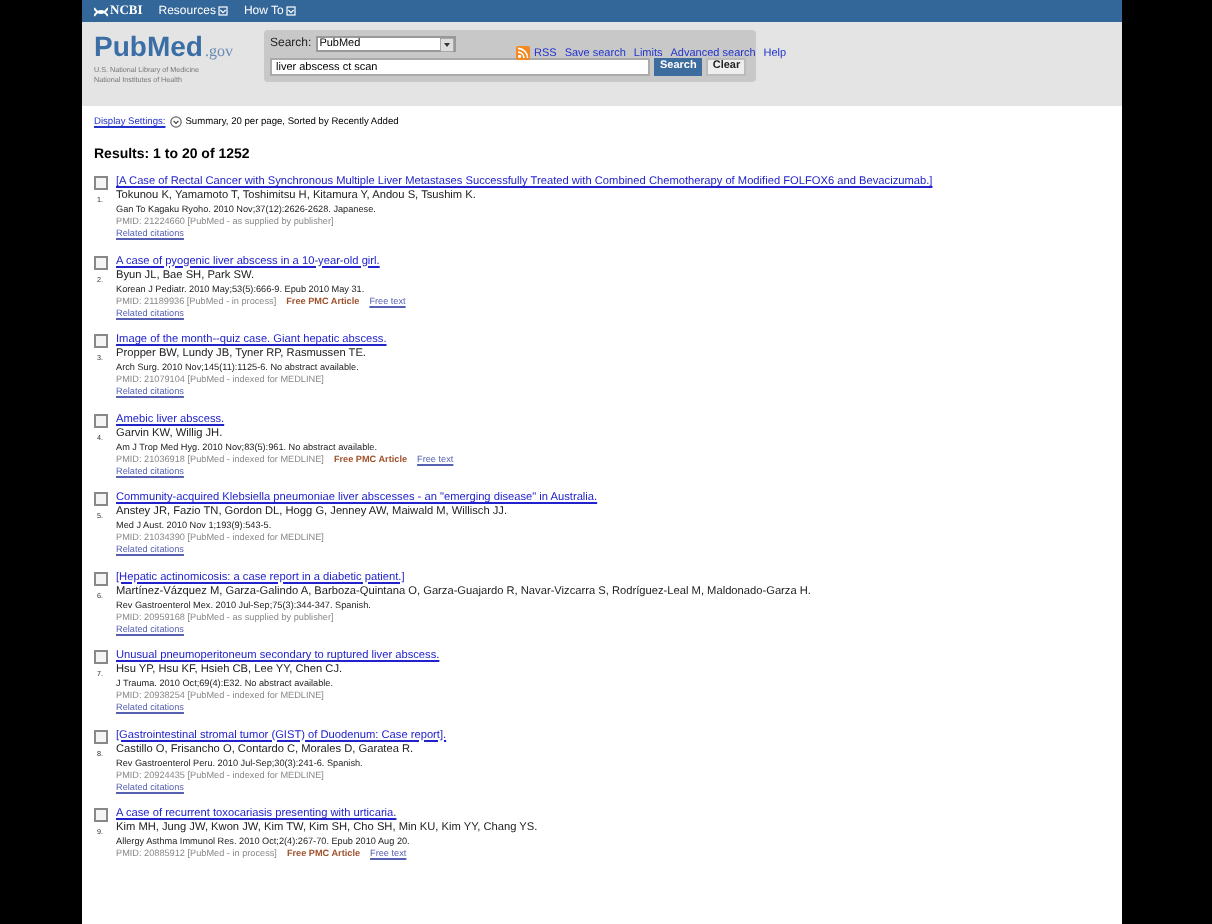 The height and width of the screenshot is (924, 1212). Describe the element at coordinates (523, 53) in the screenshot. I see `rss-icon` at that location.